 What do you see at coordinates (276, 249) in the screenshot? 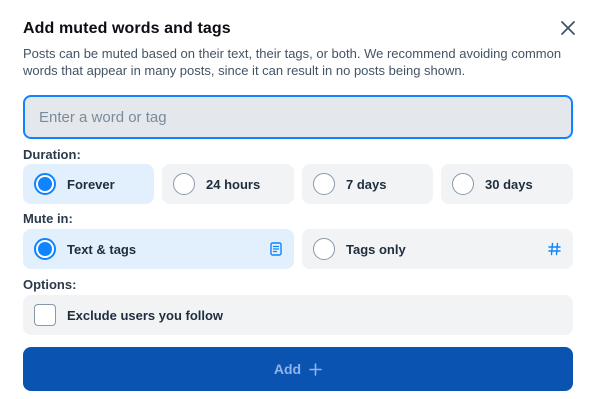
I see `document-icon` at bounding box center [276, 249].